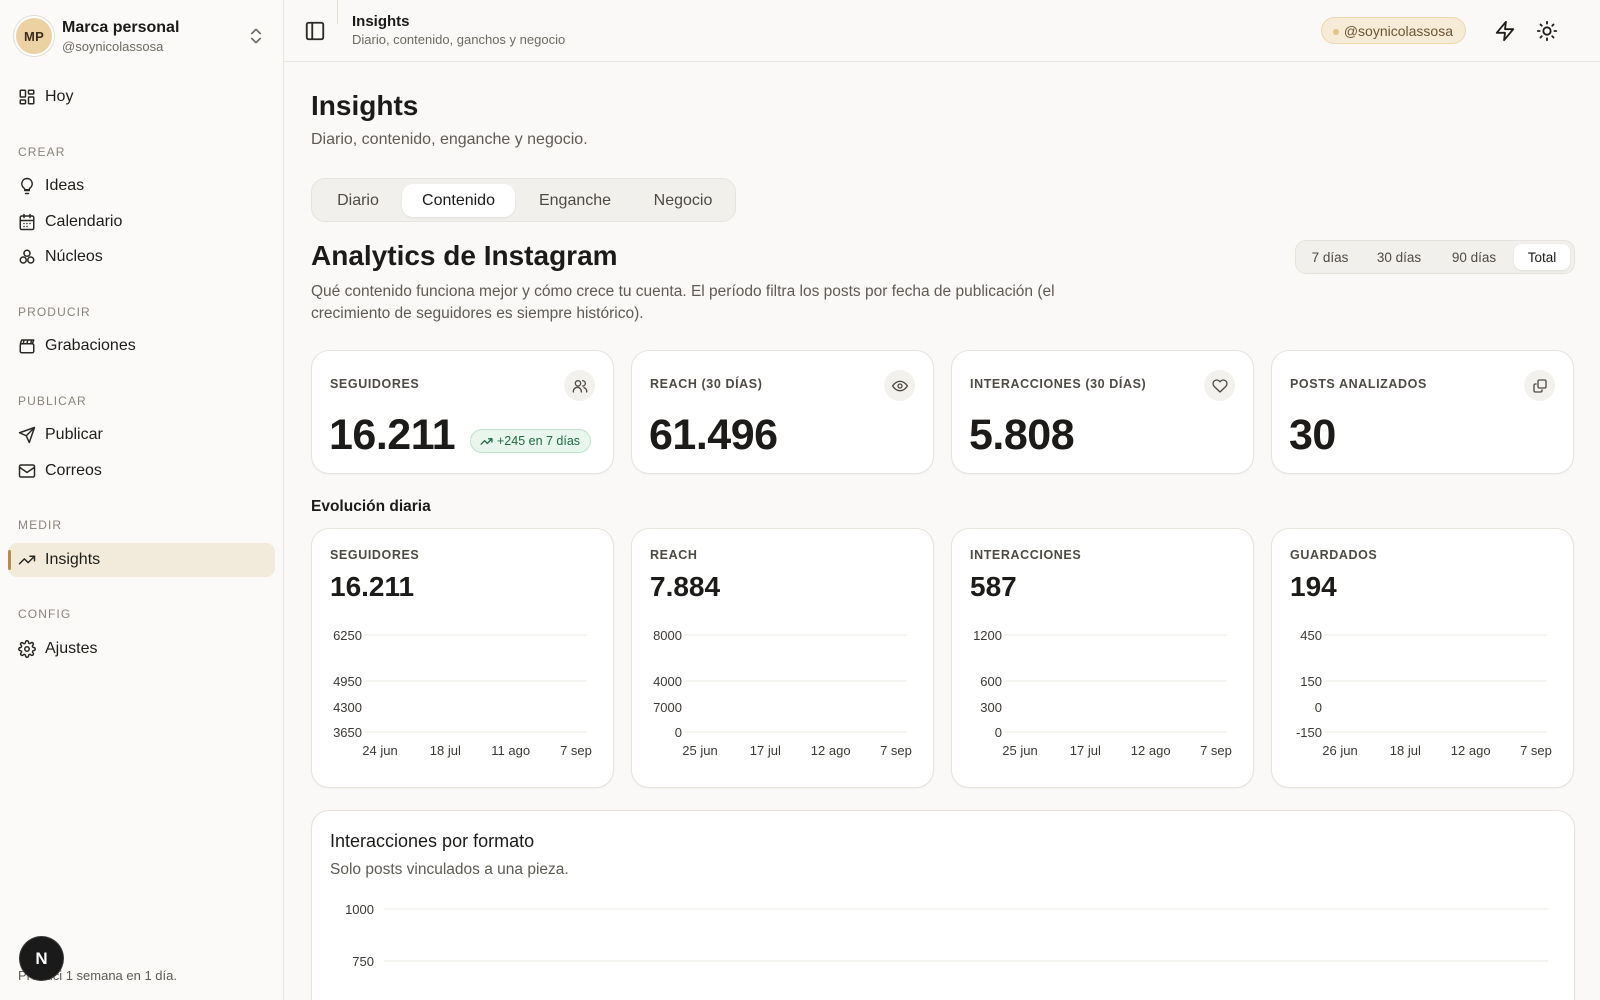 The image size is (1600, 1000). What do you see at coordinates (71, 648) in the screenshot?
I see `sidebar-item-label: Ajustes` at bounding box center [71, 648].